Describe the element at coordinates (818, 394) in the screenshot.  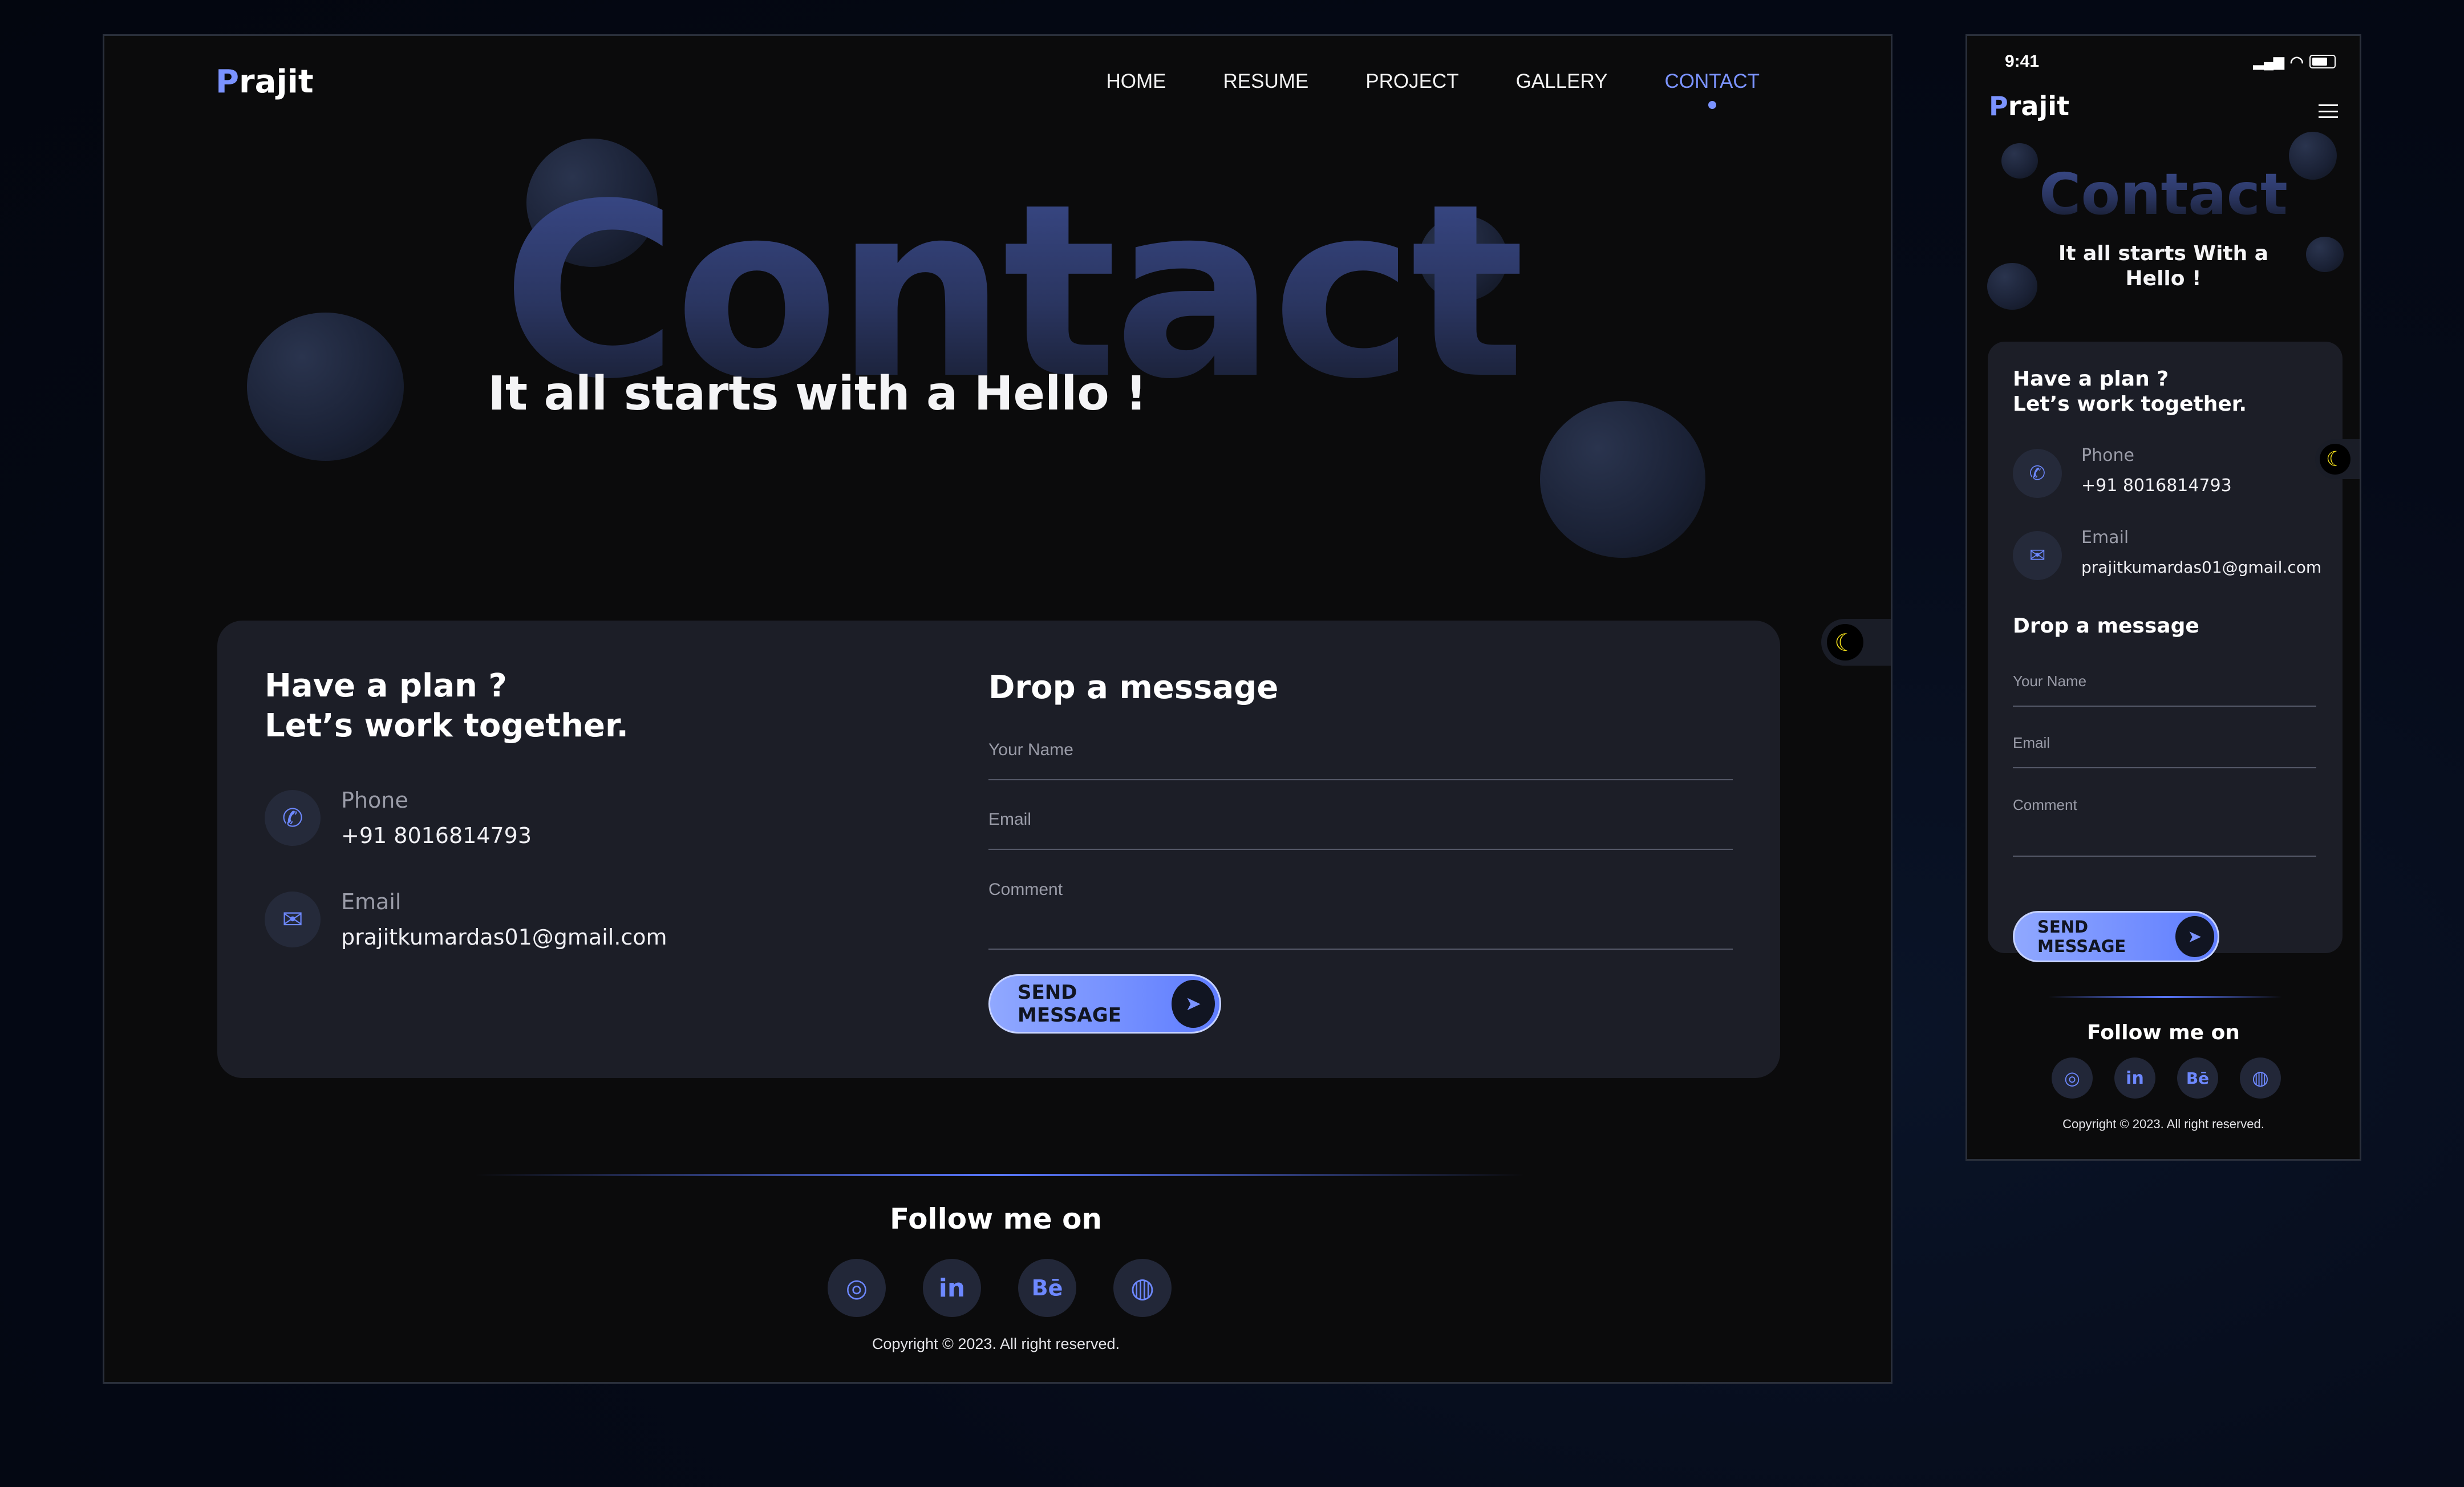
I see `hero-subtitle: It all starts with a Hello !` at that location.